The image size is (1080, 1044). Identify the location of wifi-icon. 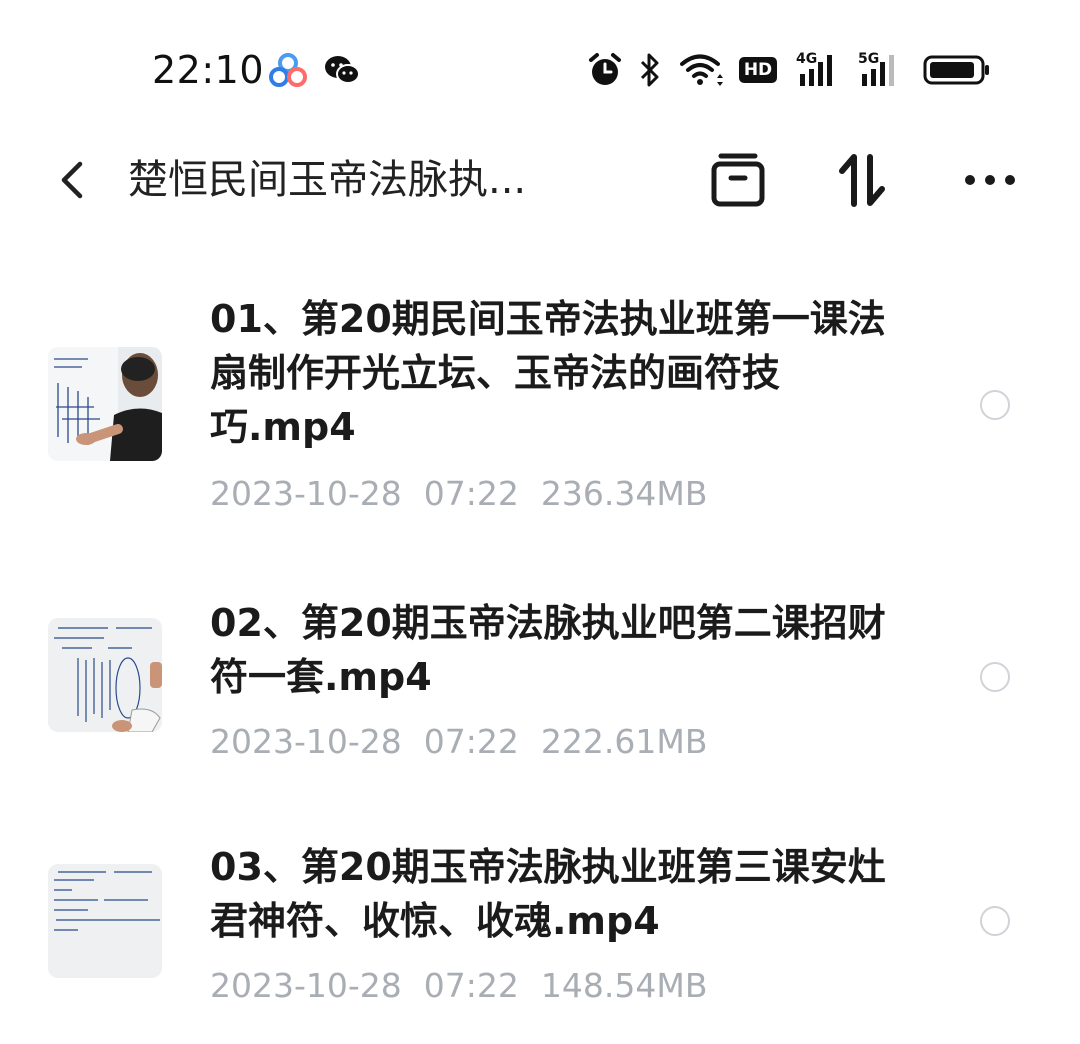
(702, 70).